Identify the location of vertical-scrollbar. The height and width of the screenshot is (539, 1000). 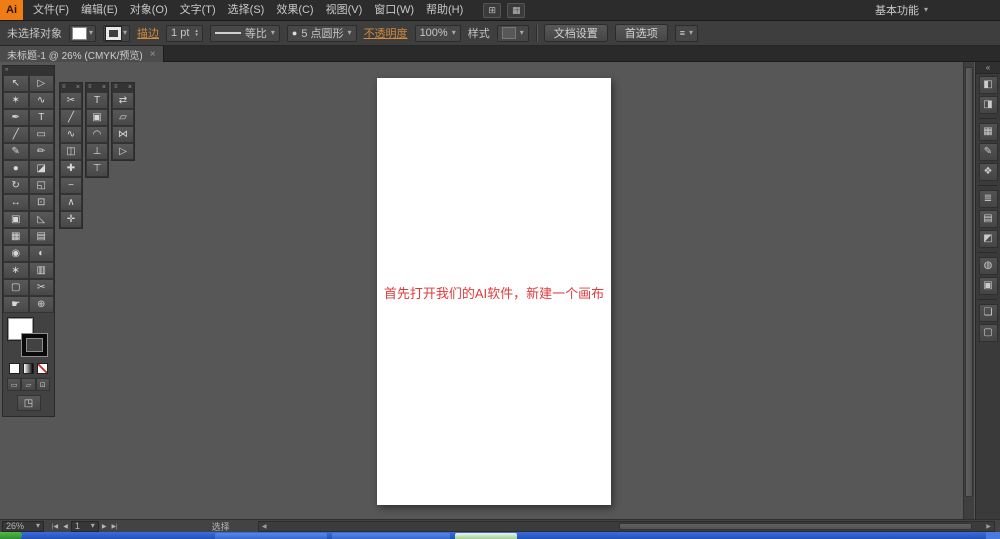
(968, 290).